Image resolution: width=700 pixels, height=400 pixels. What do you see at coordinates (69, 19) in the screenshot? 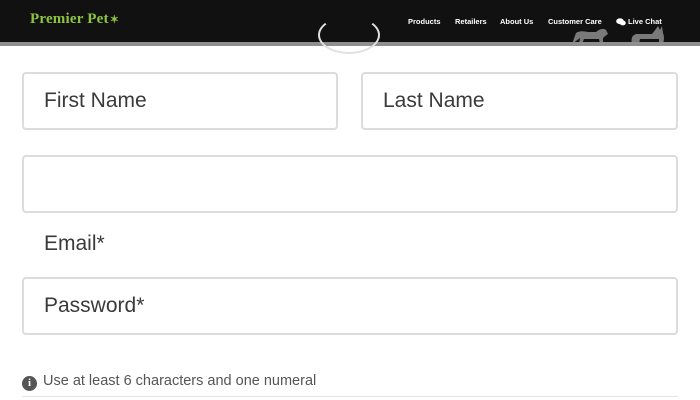
I see `logo-text: Premier Pet` at bounding box center [69, 19].